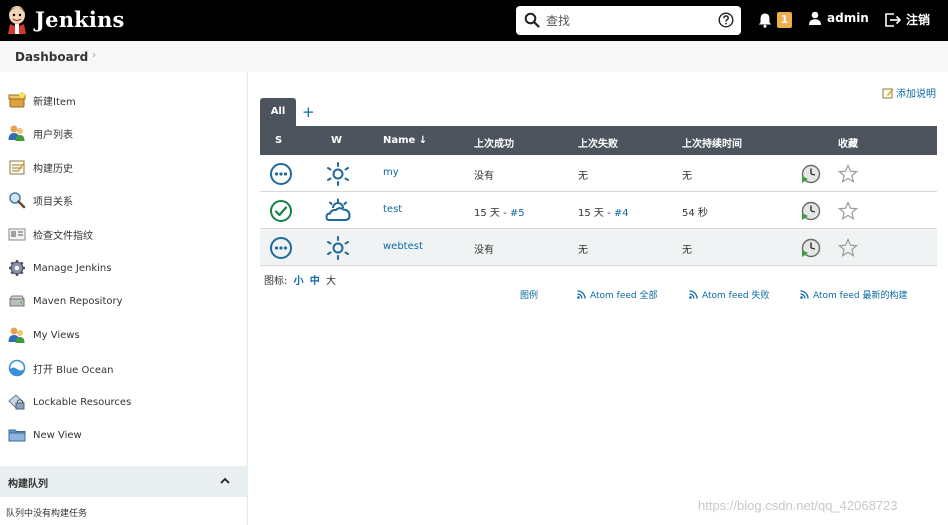  What do you see at coordinates (860, 296) in the screenshot?
I see `atom-feed-latest-label: Atom feed 最新的构建` at bounding box center [860, 296].